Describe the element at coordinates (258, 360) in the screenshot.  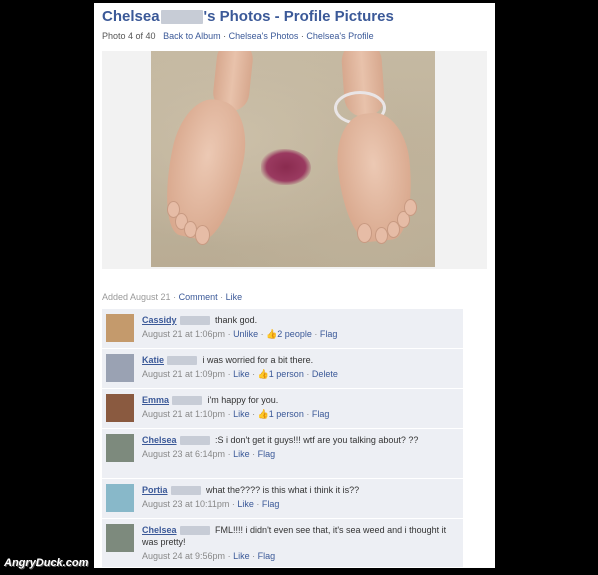
I see `comment-text: i was worried for a bit there.` at that location.